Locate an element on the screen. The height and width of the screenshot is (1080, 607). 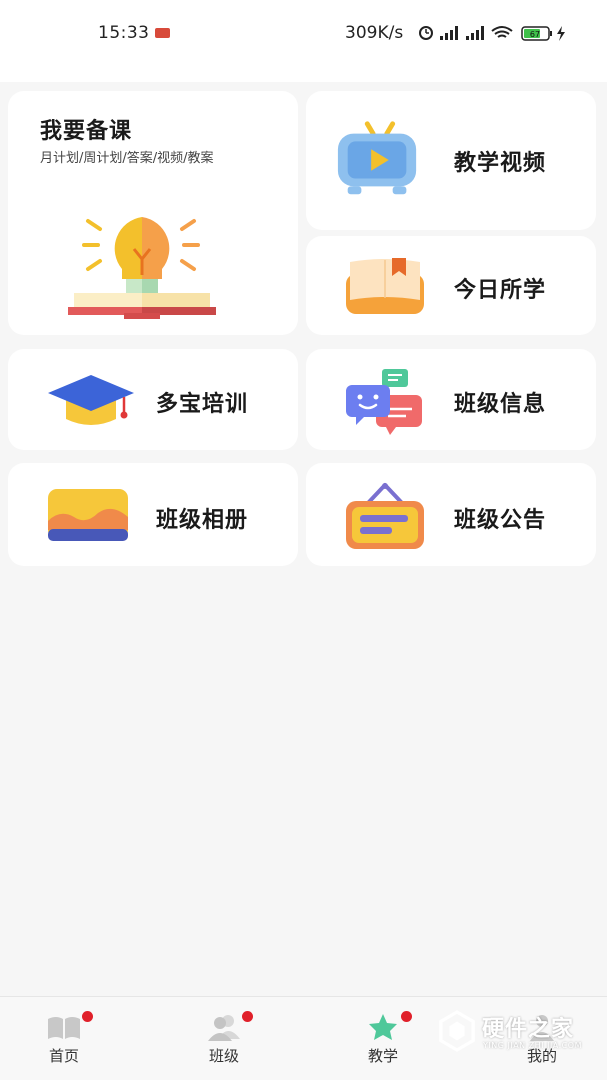
tv-play-icon is located at coordinates (377, 158).